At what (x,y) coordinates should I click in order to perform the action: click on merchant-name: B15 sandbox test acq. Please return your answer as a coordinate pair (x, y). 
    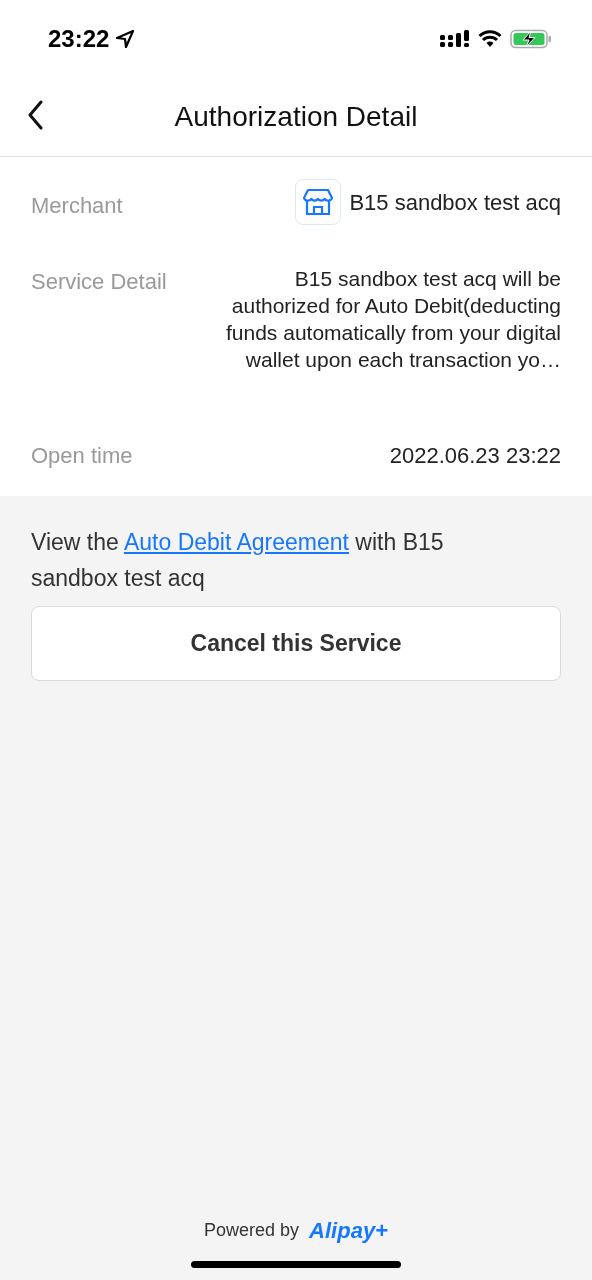
    Looking at the image, I should click on (455, 202).